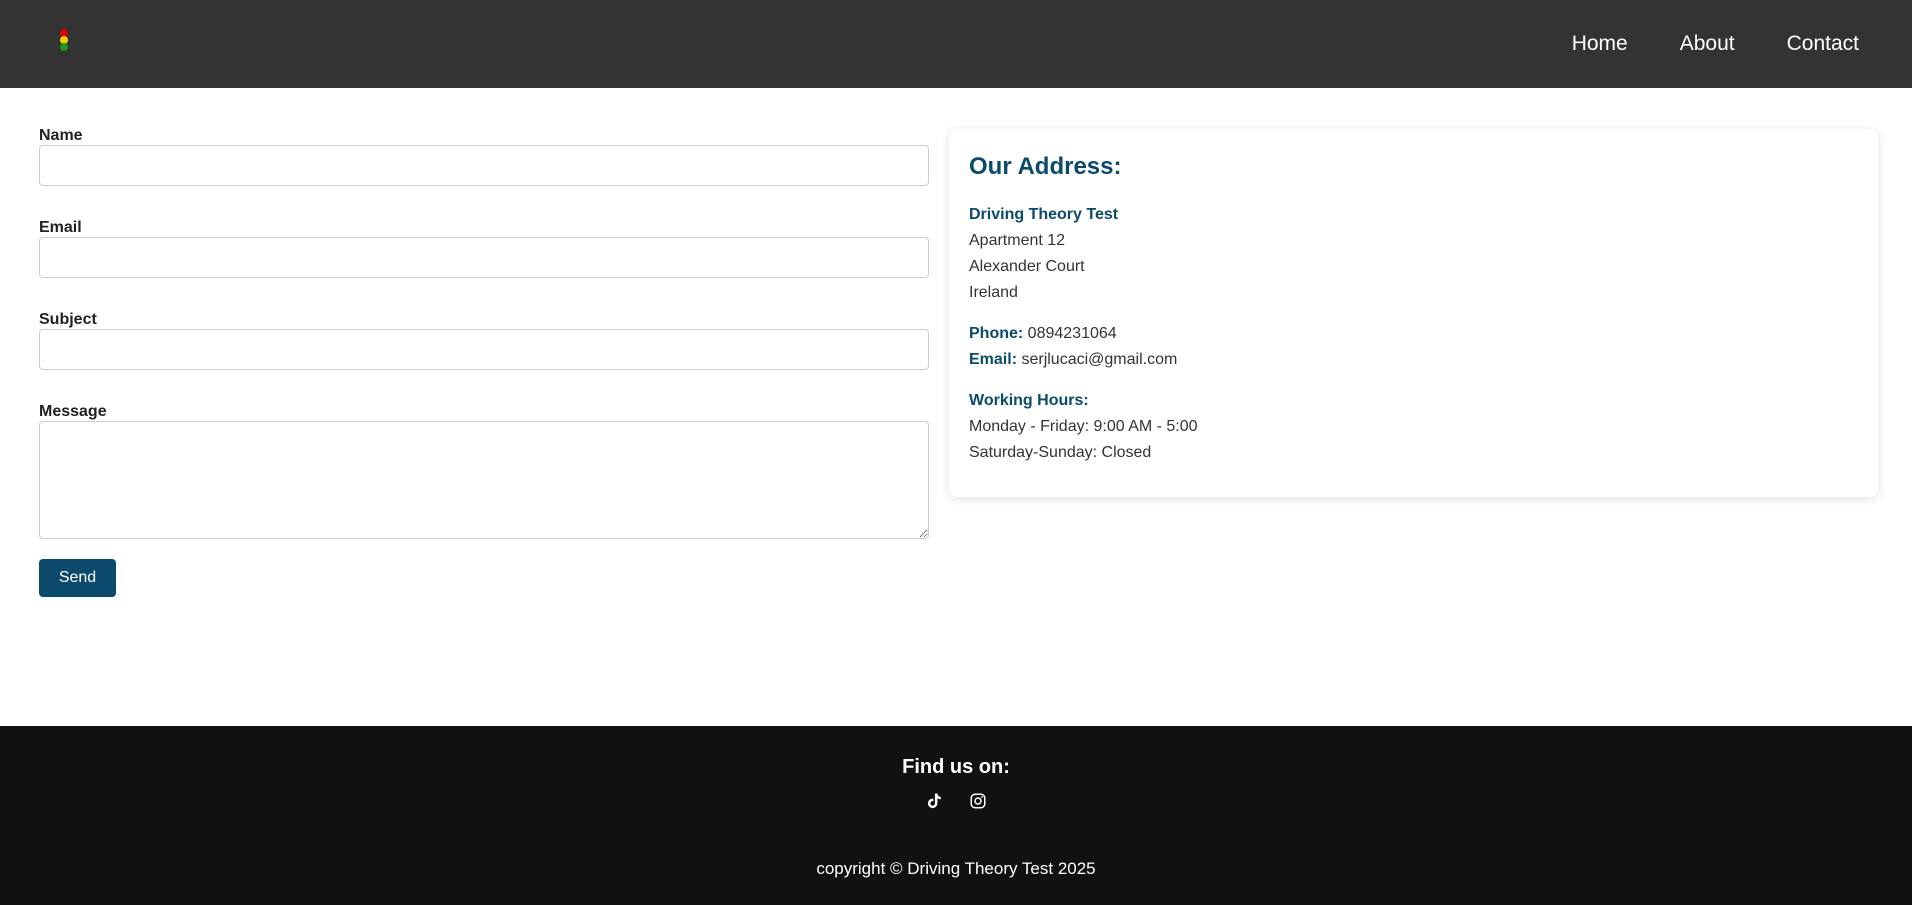 The width and height of the screenshot is (1912, 905). What do you see at coordinates (64, 47) in the screenshot?
I see `green-light` at bounding box center [64, 47].